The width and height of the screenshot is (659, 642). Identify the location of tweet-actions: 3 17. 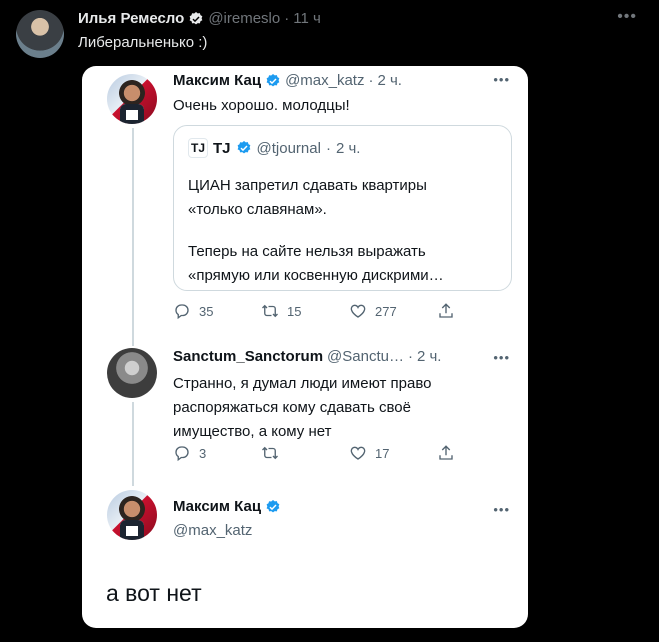
(349, 453).